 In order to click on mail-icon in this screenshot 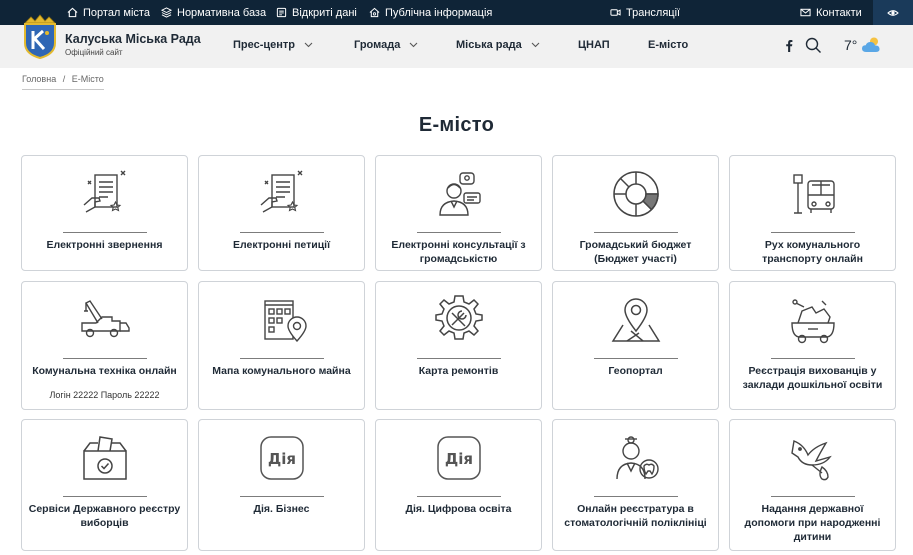, I will do `click(805, 12)`.